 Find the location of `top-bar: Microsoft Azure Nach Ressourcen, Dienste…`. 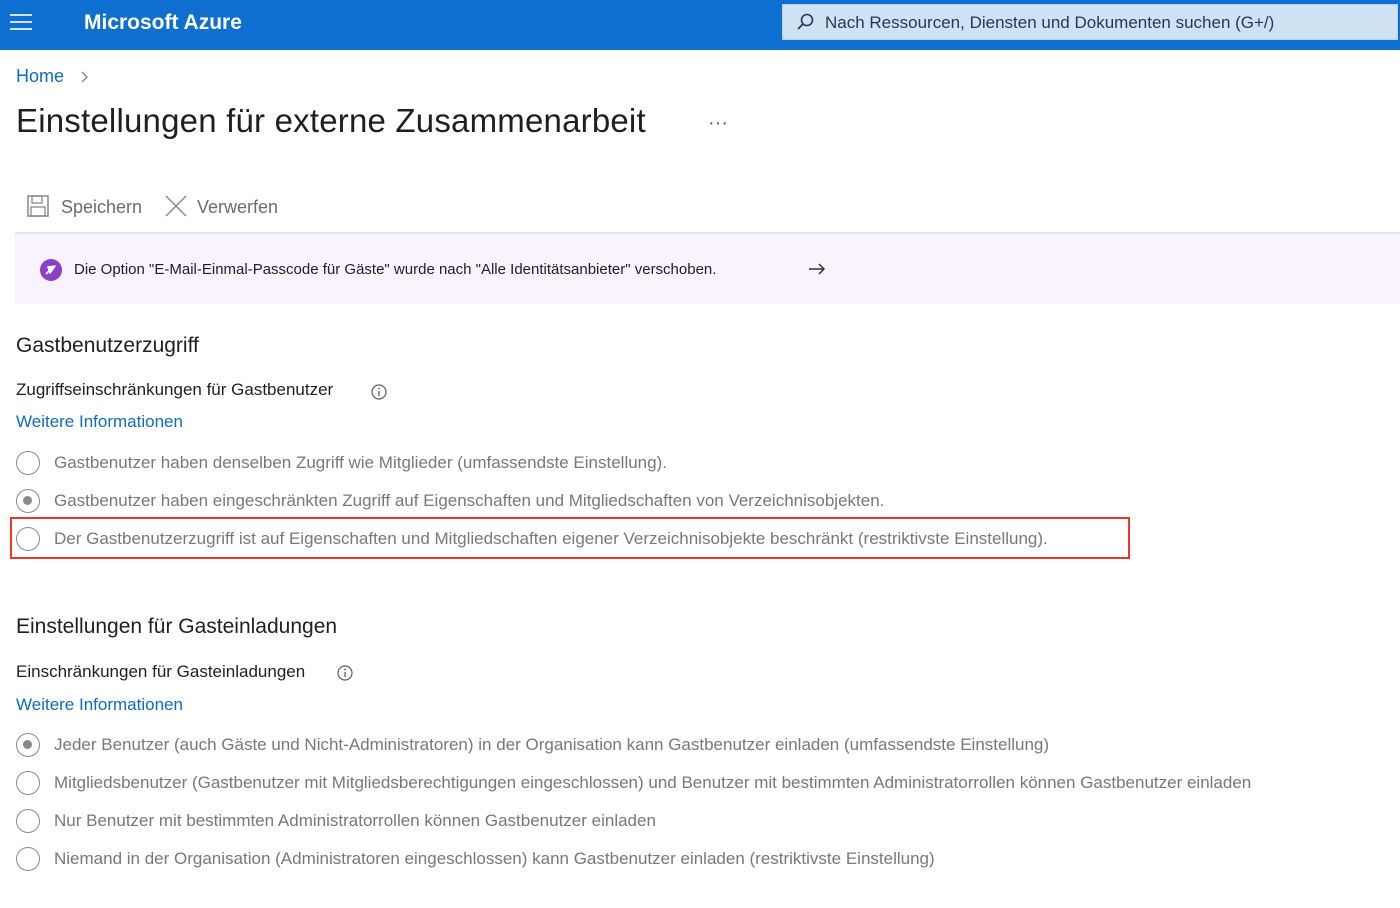

top-bar: Microsoft Azure Nach Ressourcen, Dienste… is located at coordinates (700, 25).